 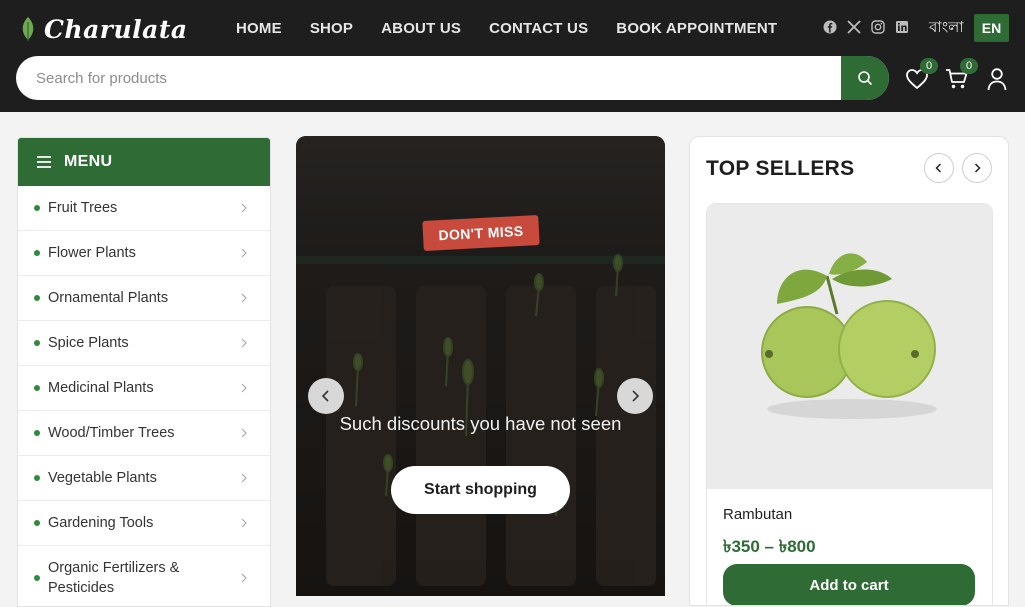 I want to click on nav-home: HOME, so click(x=259, y=29).